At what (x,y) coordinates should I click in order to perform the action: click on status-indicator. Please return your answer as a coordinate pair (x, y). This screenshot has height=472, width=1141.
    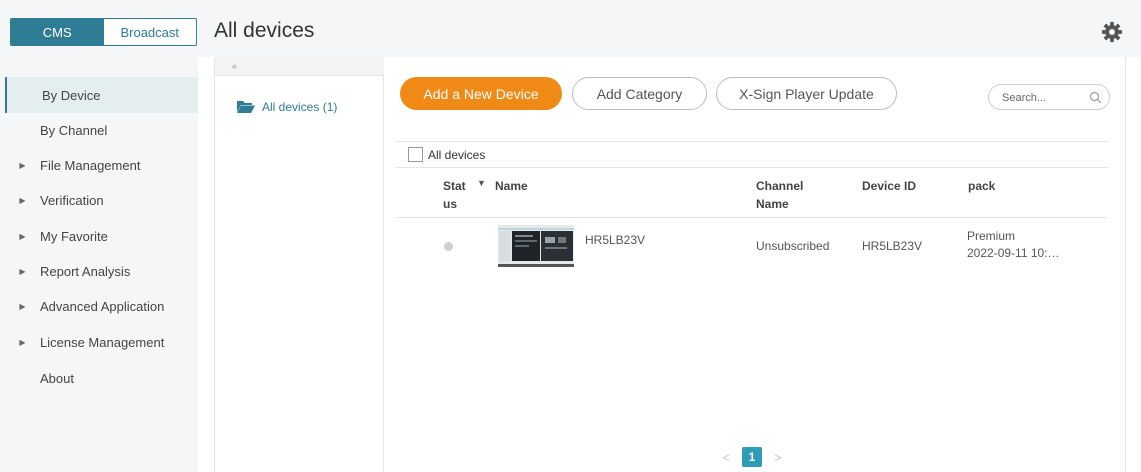
    Looking at the image, I should click on (448, 246).